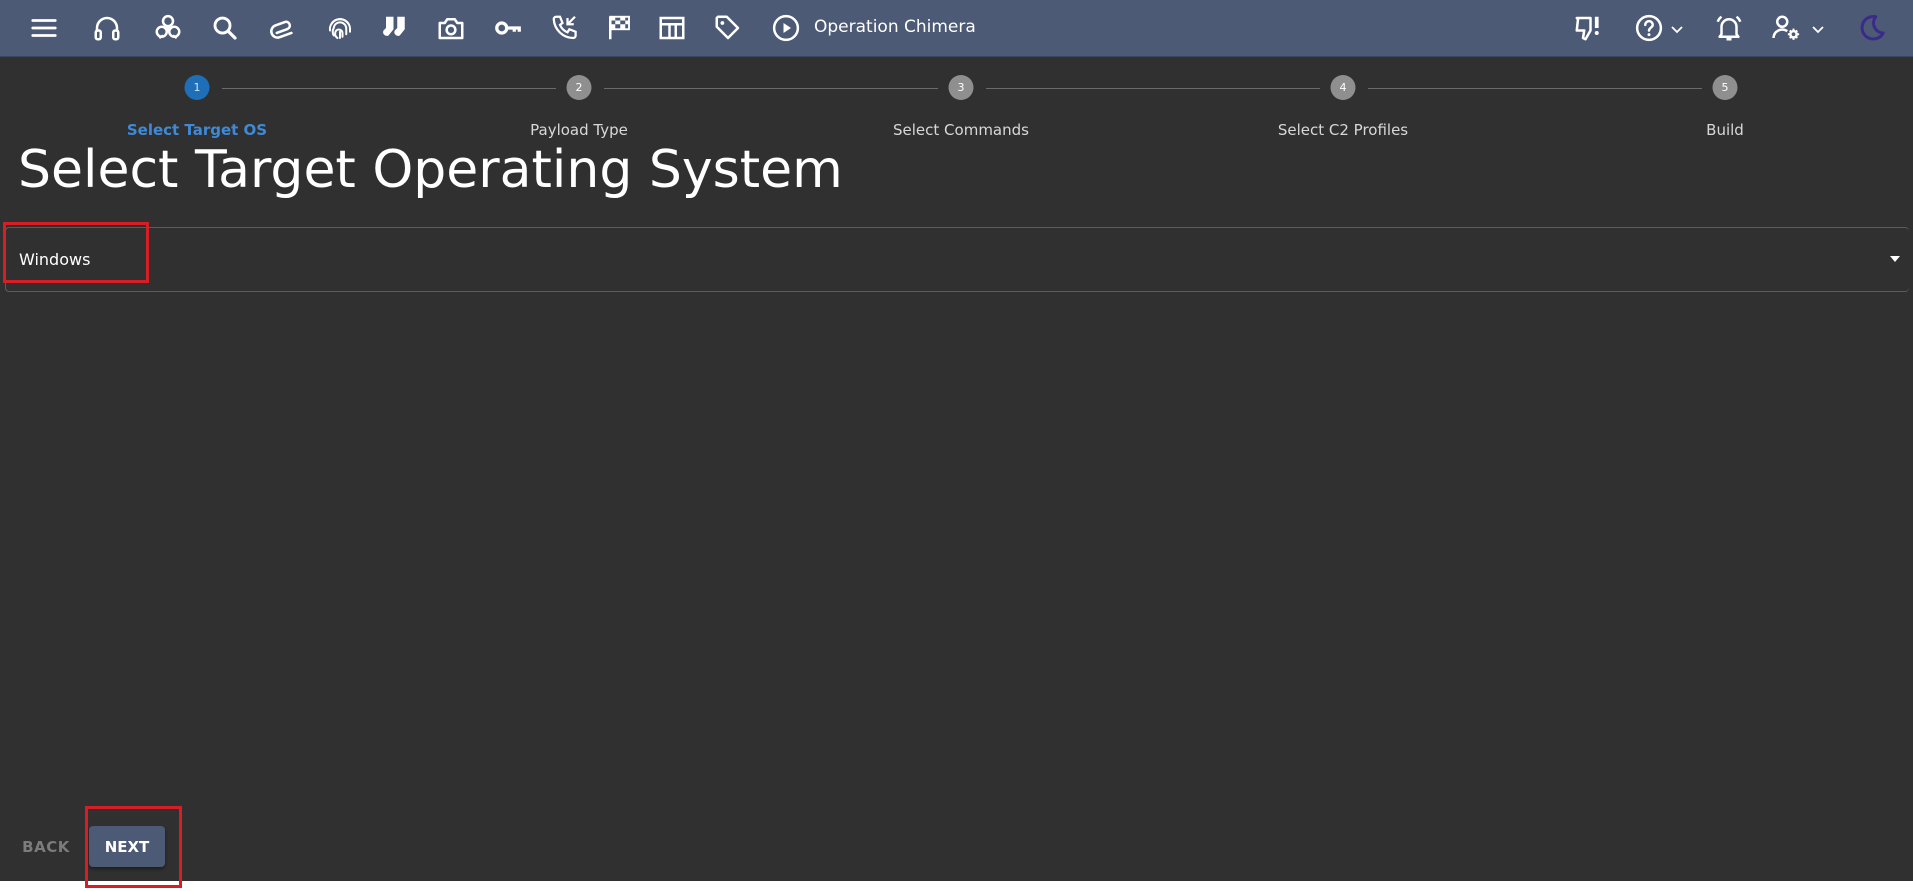  I want to click on key-icon, so click(508, 28).